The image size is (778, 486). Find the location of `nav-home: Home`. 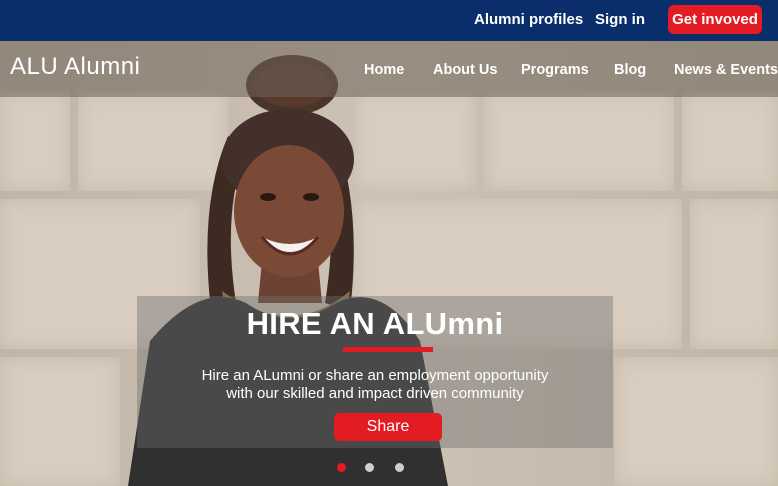

nav-home: Home is located at coordinates (384, 70).